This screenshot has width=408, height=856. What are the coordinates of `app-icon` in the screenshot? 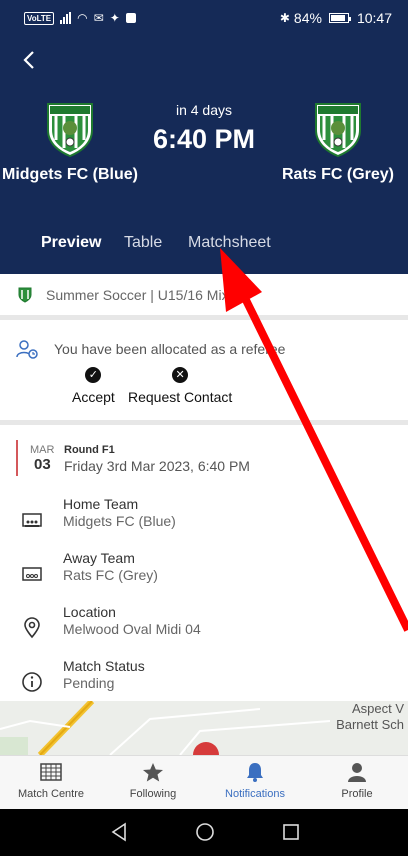 It's located at (130, 18).